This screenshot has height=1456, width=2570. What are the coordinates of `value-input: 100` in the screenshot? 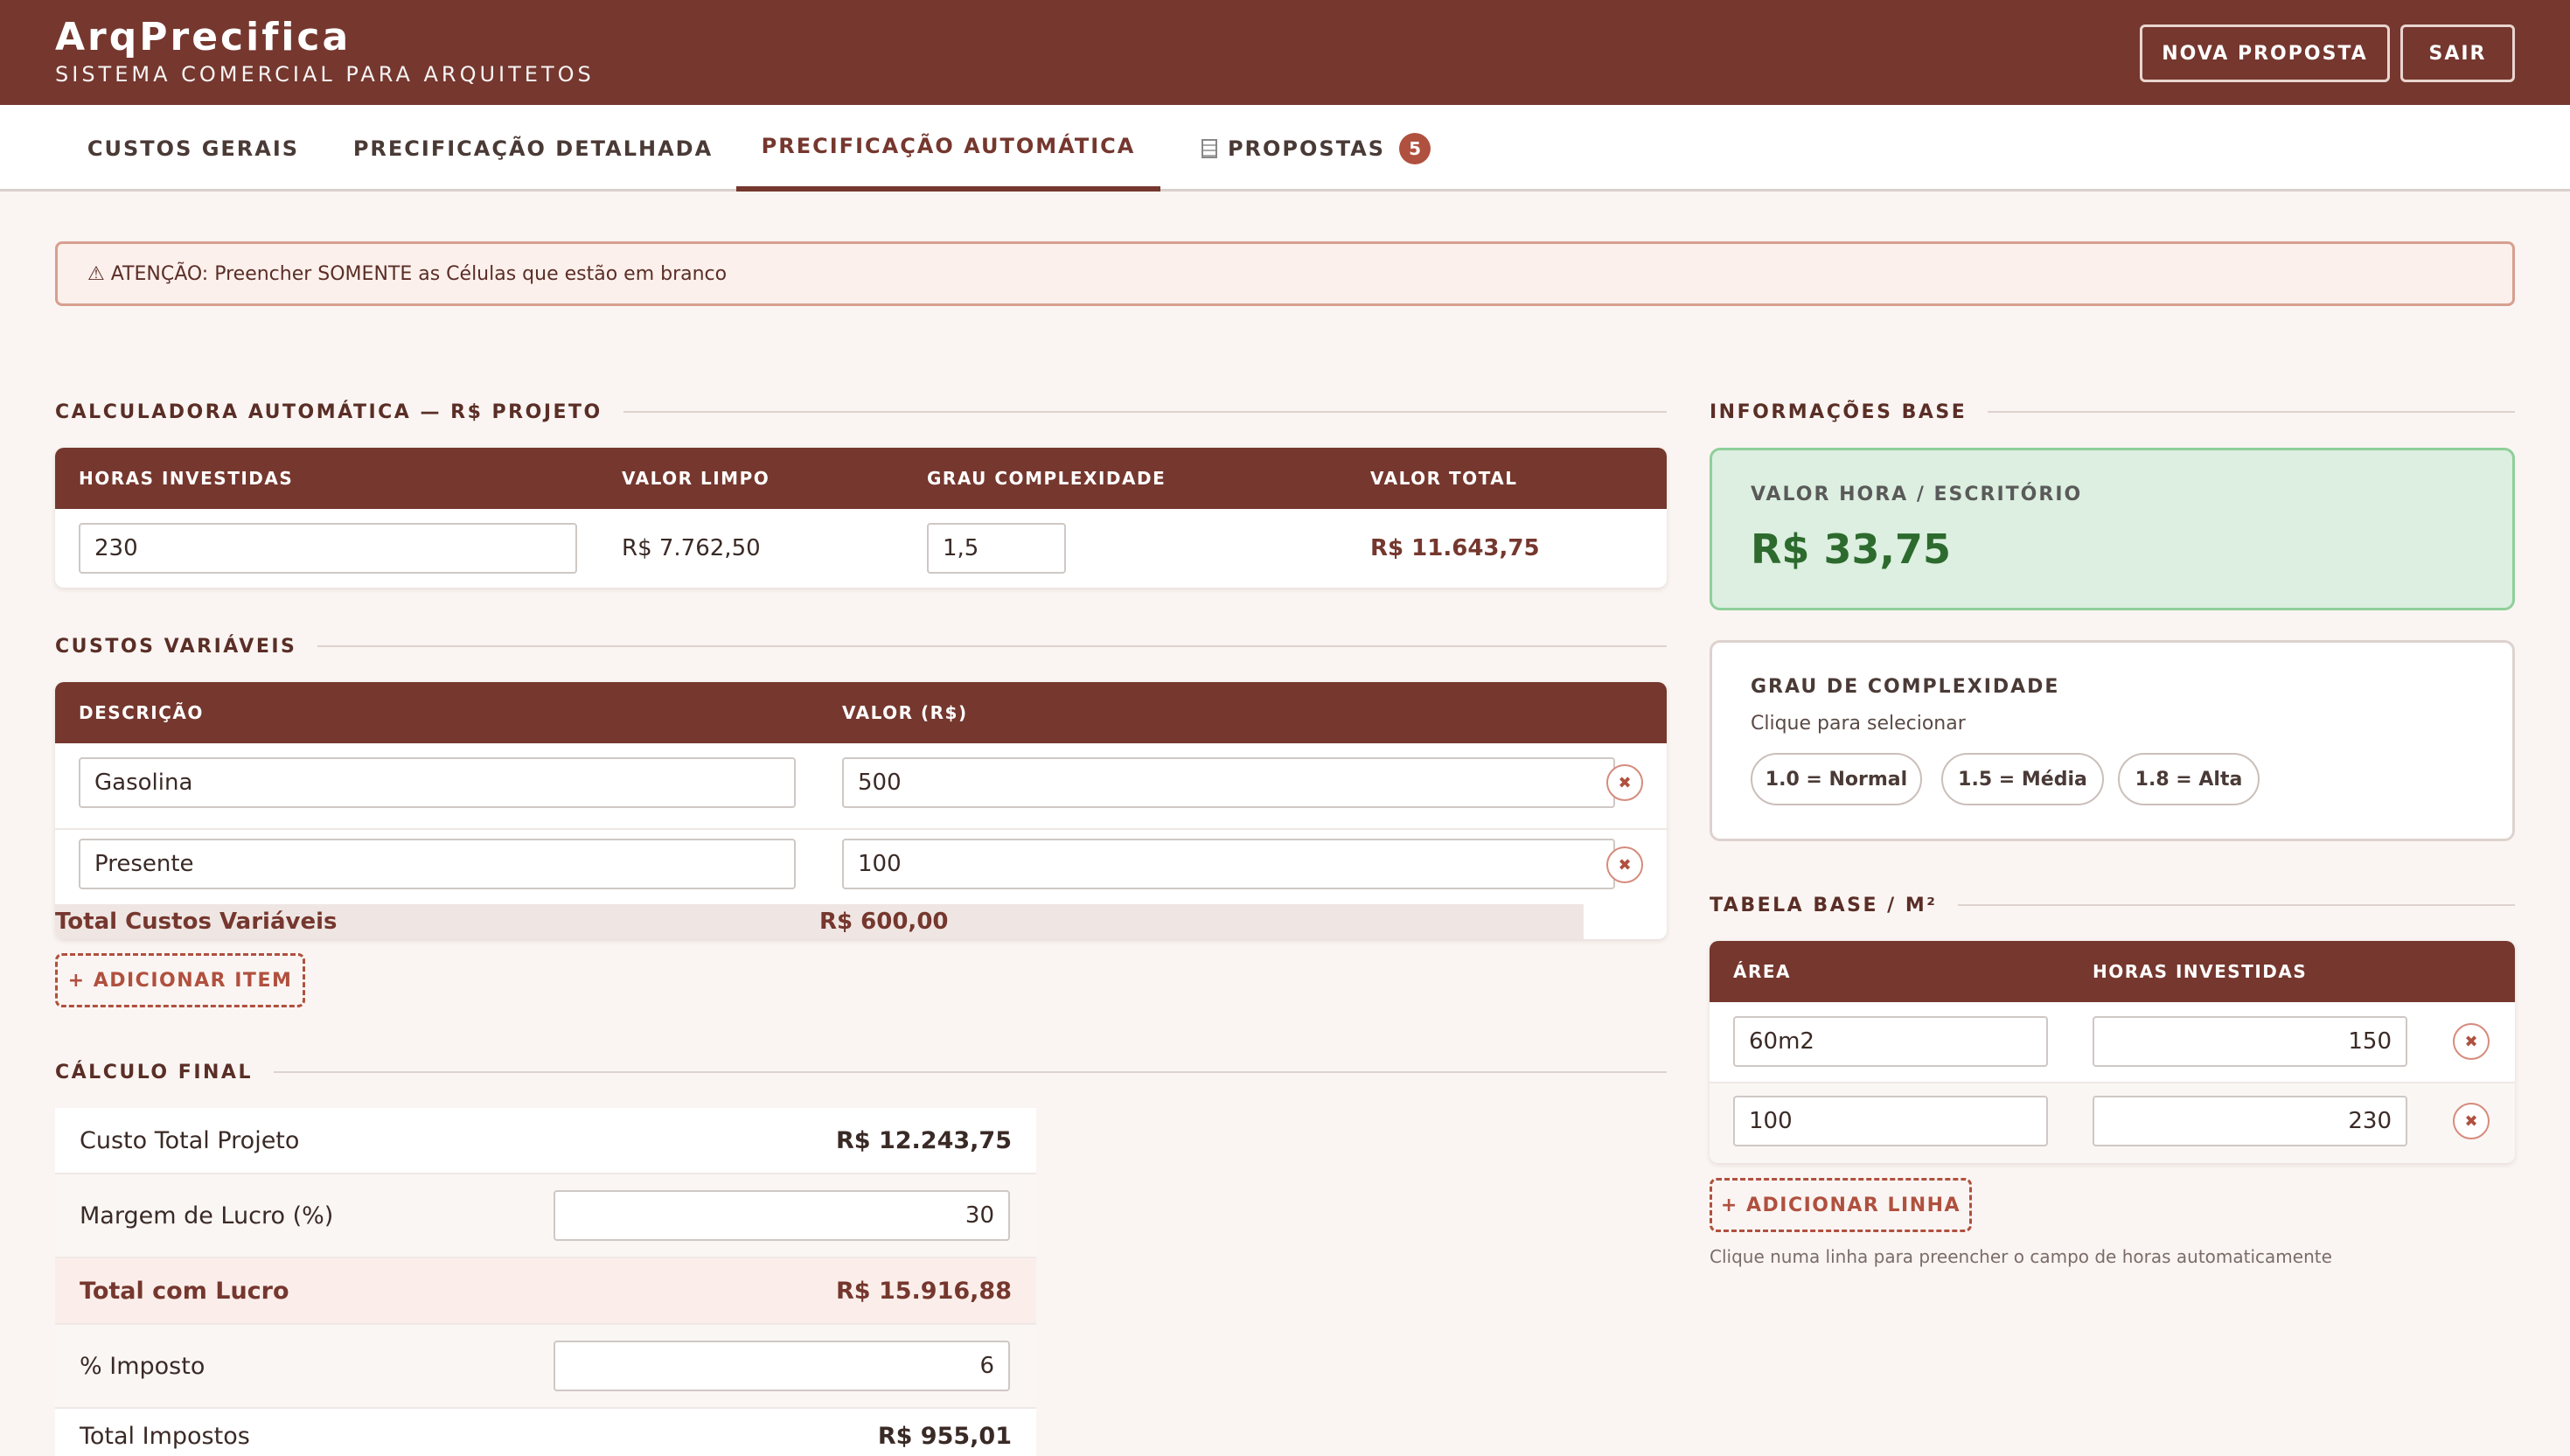 It's located at (1228, 864).